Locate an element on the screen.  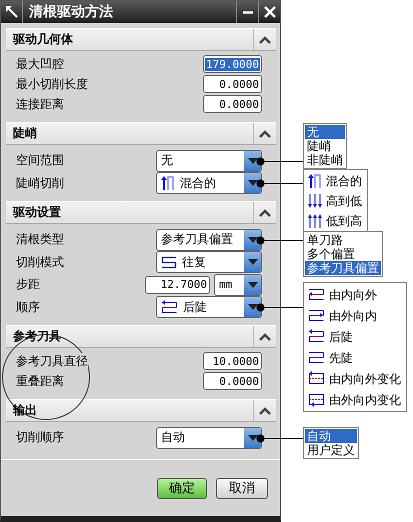
list-option: 后陡 is located at coordinates (355, 336).